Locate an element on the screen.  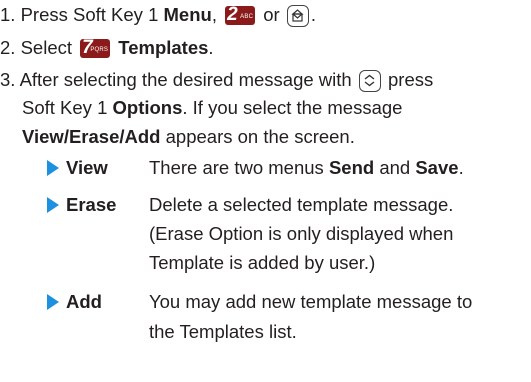
option-desc-erase-3: Template is added by user.) is located at coordinates (262, 262).